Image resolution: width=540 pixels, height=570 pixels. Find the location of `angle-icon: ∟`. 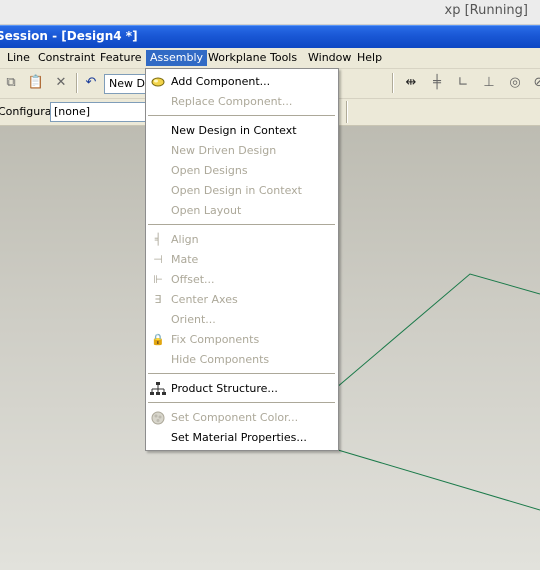

angle-icon: ∟ is located at coordinates (463, 83).